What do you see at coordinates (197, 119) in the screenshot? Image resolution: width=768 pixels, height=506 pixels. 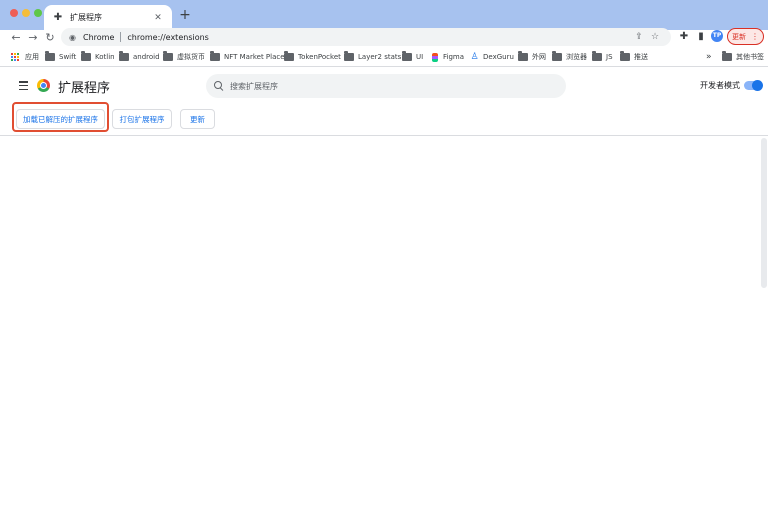 I see `update-extensions-button: 更新` at bounding box center [197, 119].